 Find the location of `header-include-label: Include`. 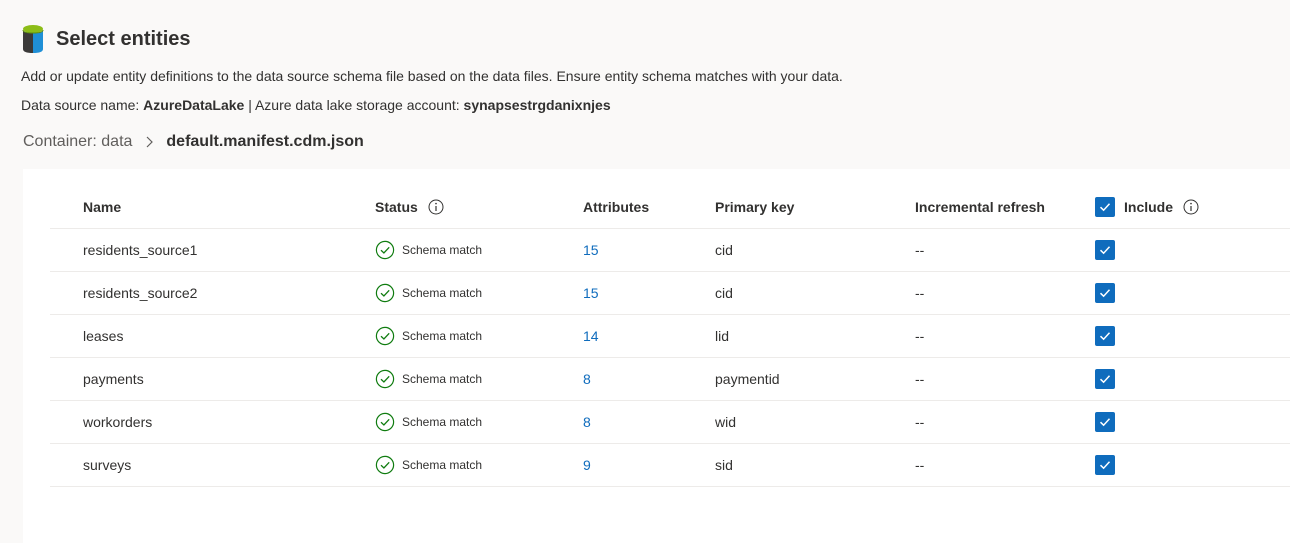

header-include-label: Include is located at coordinates (1149, 207).